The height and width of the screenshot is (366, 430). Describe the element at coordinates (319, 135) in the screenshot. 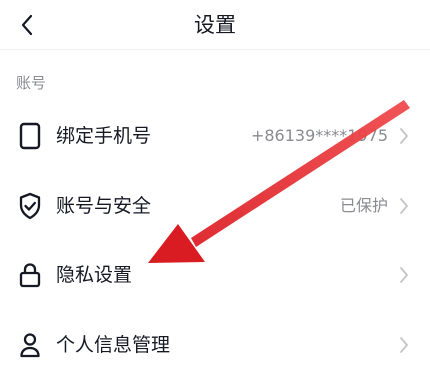

I see `settings-item-value: +86139****1975` at that location.